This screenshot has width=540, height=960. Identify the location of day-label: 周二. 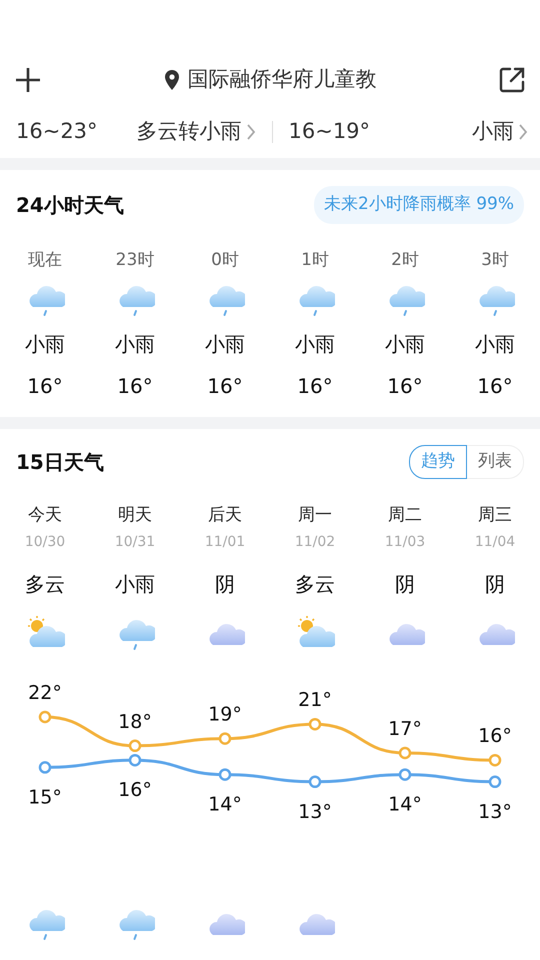
(405, 515).